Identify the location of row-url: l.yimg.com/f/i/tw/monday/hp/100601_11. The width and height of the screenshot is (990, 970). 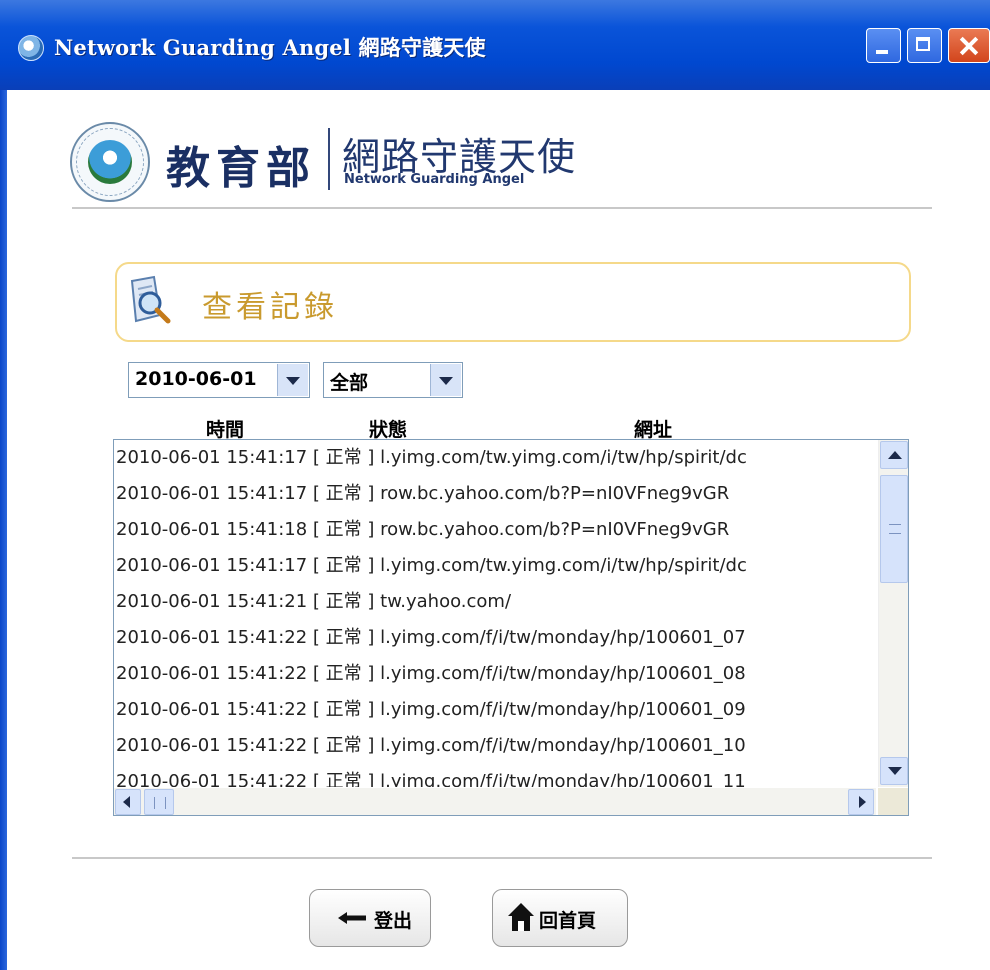
(563, 779).